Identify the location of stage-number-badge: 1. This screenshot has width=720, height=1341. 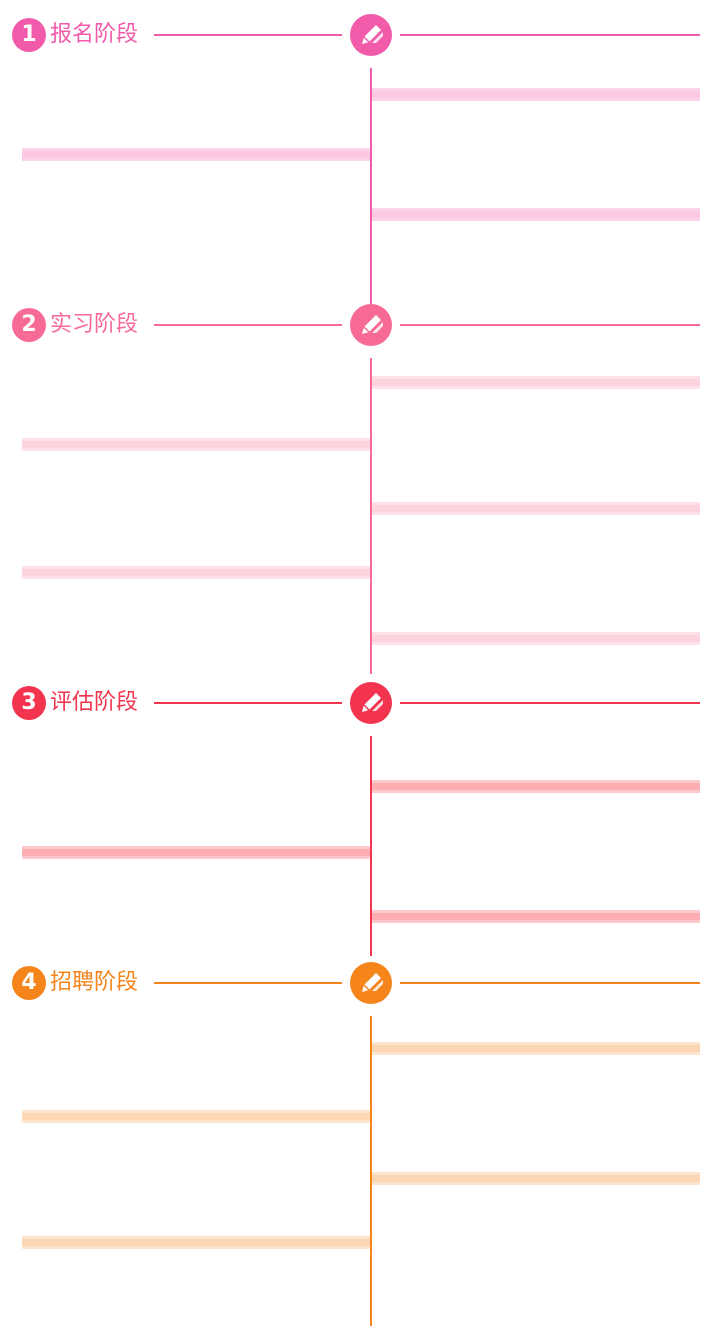
(29, 35).